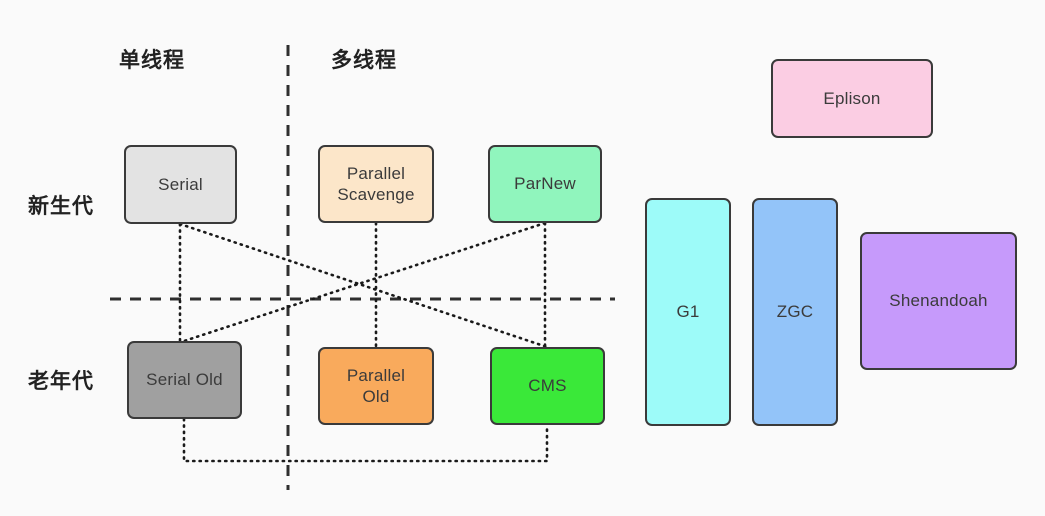 The image size is (1045, 516). I want to click on node-shenandoah: Shenandoah, so click(938, 301).